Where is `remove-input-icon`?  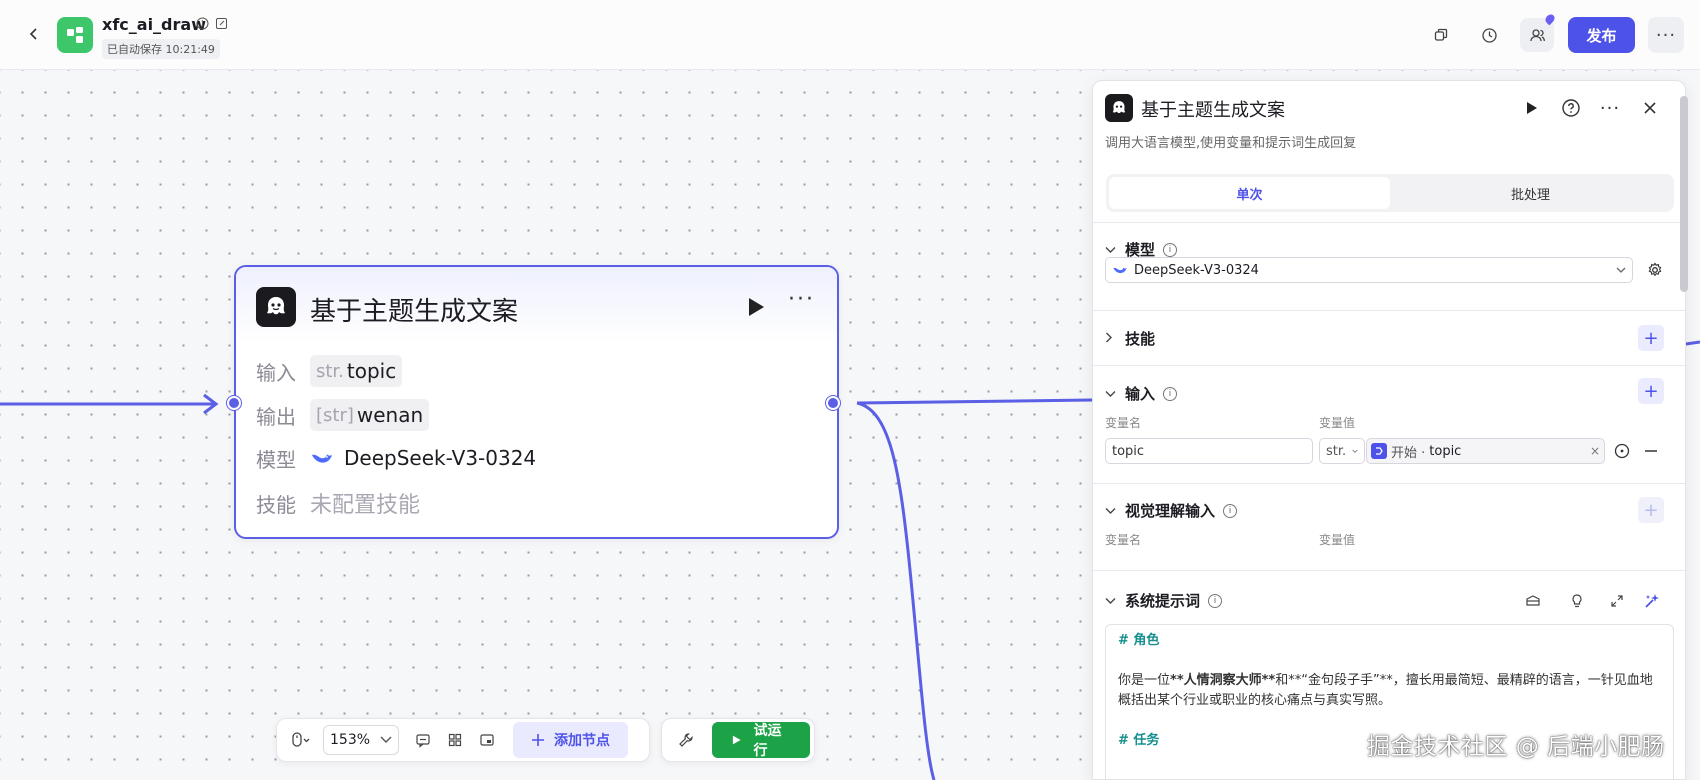 remove-input-icon is located at coordinates (1651, 451).